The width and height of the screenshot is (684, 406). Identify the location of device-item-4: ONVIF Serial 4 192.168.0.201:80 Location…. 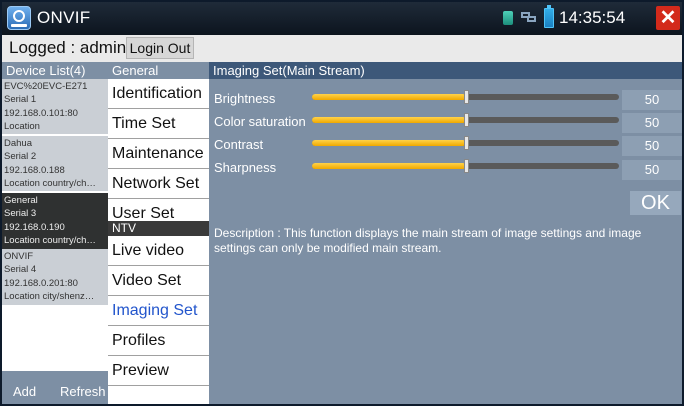
(55, 277).